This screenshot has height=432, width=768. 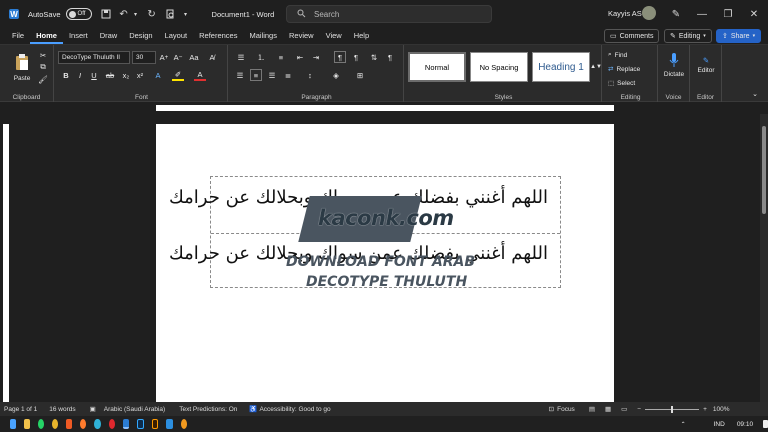 What do you see at coordinates (94, 57) in the screenshot?
I see `font-name-field: DecoType Thuluth II` at bounding box center [94, 57].